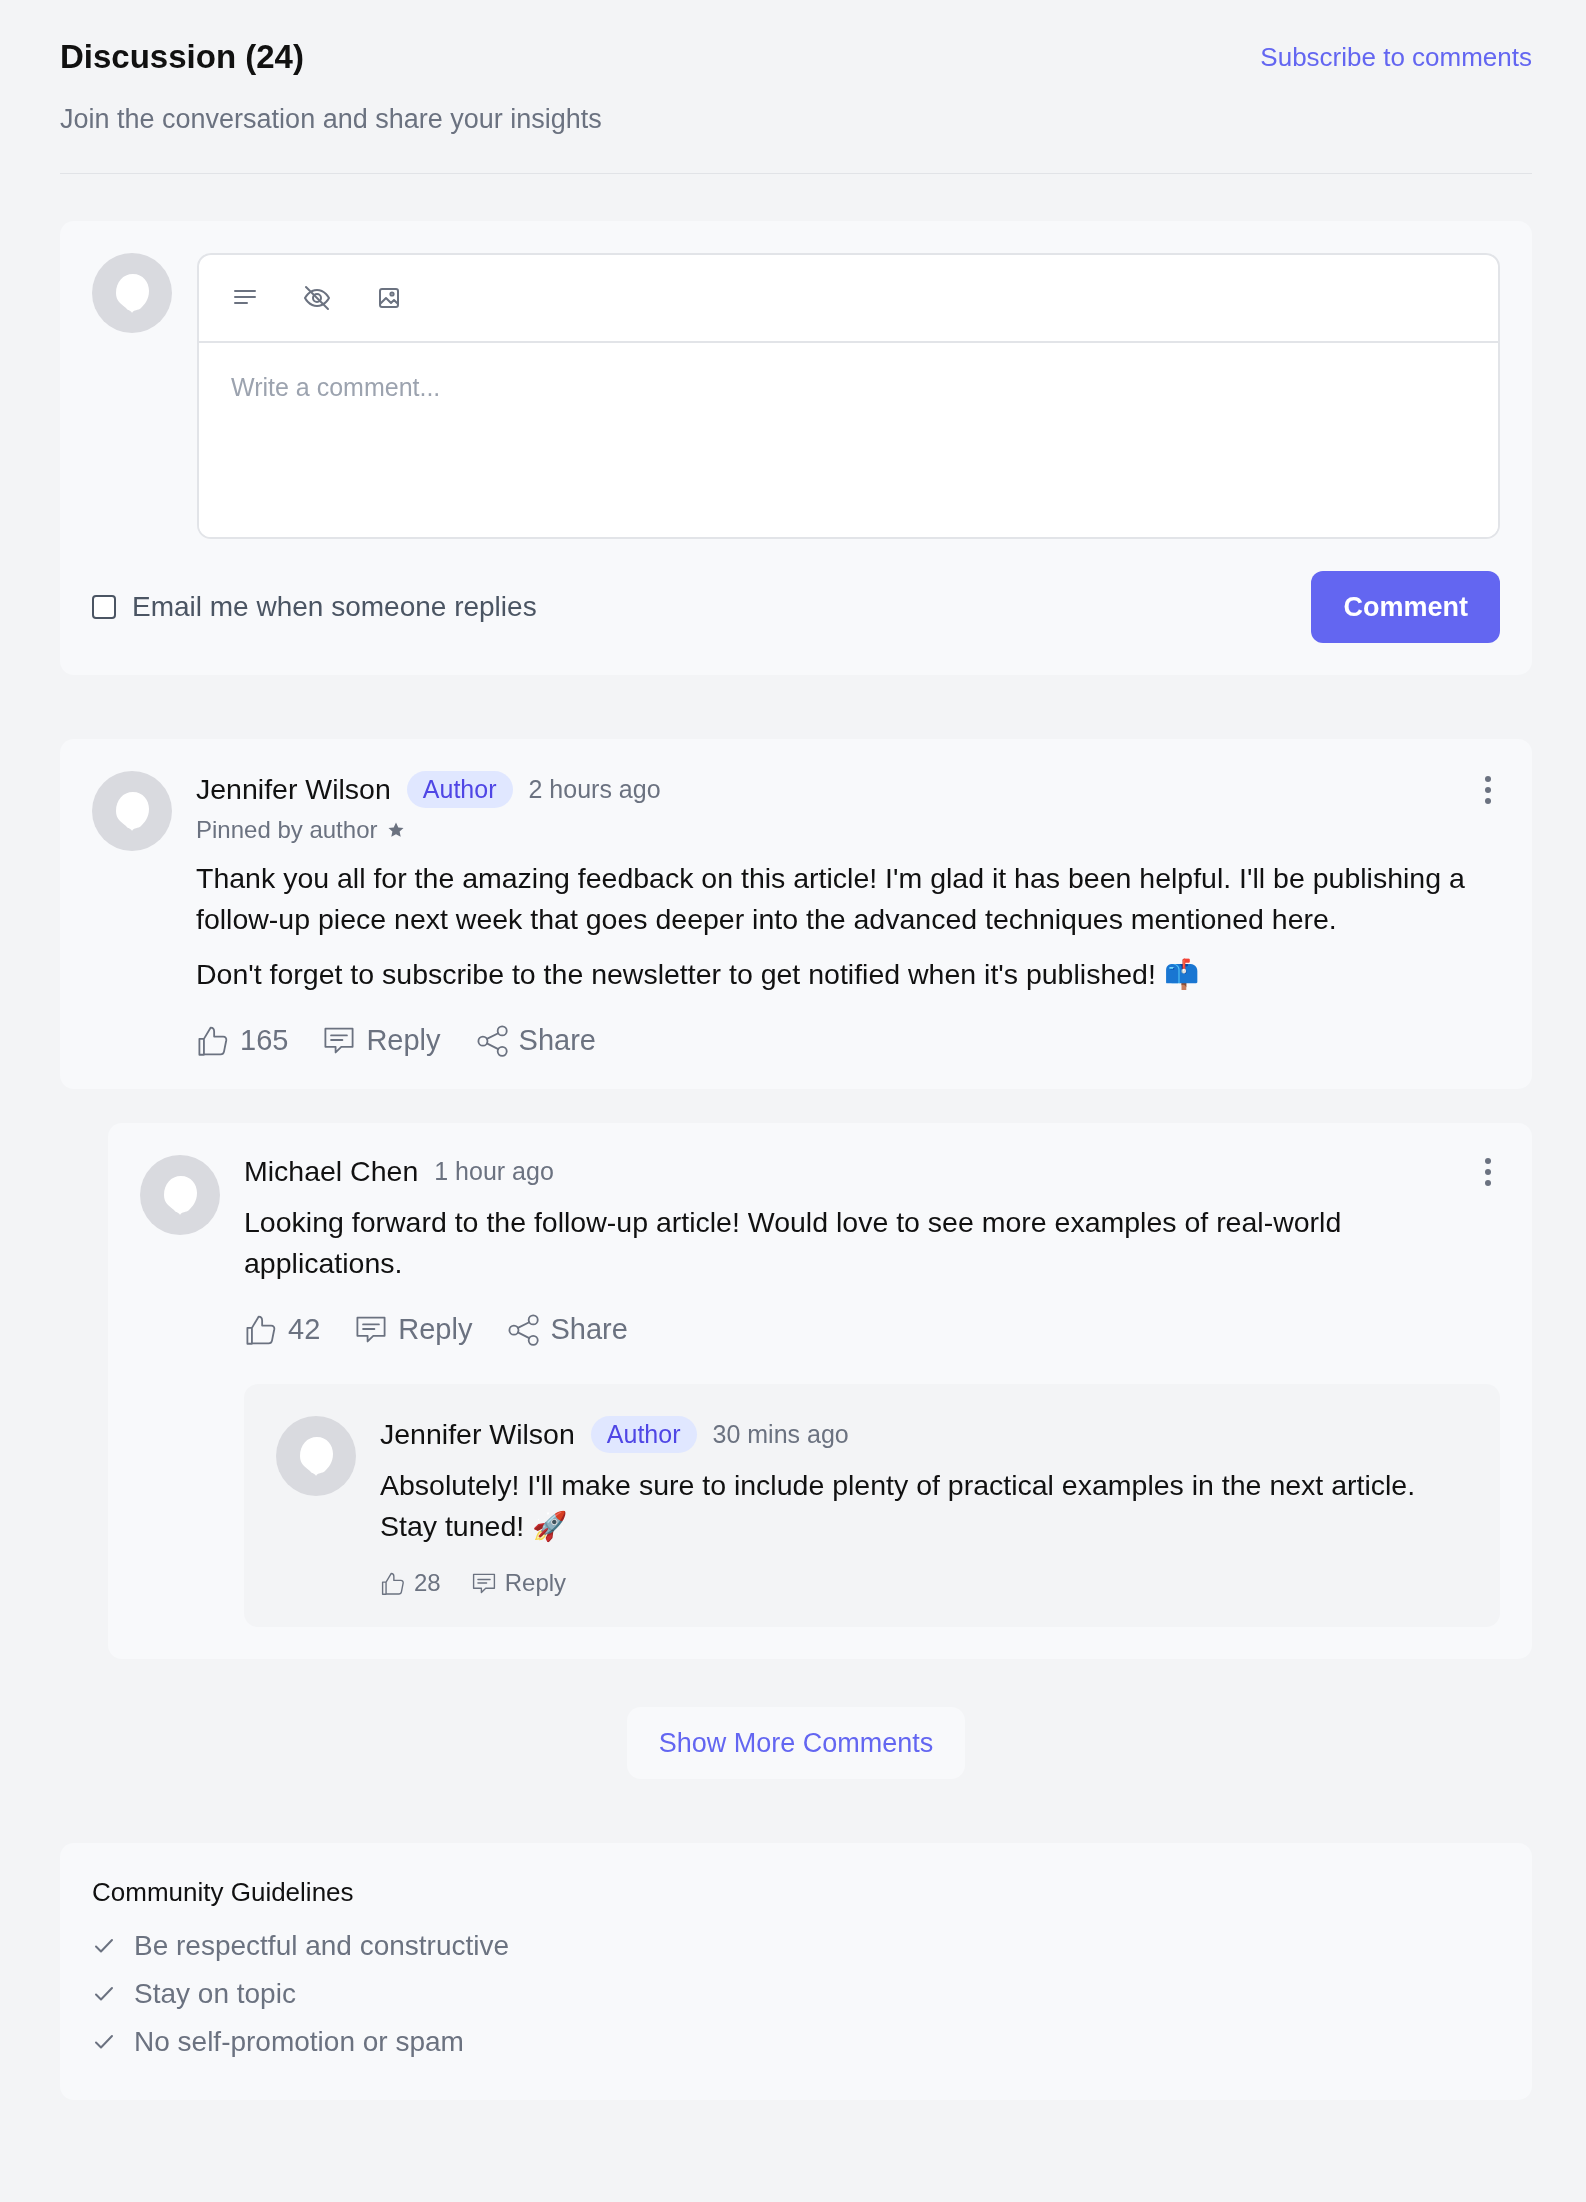  I want to click on comment-time: 1 hour ago, so click(494, 1171).